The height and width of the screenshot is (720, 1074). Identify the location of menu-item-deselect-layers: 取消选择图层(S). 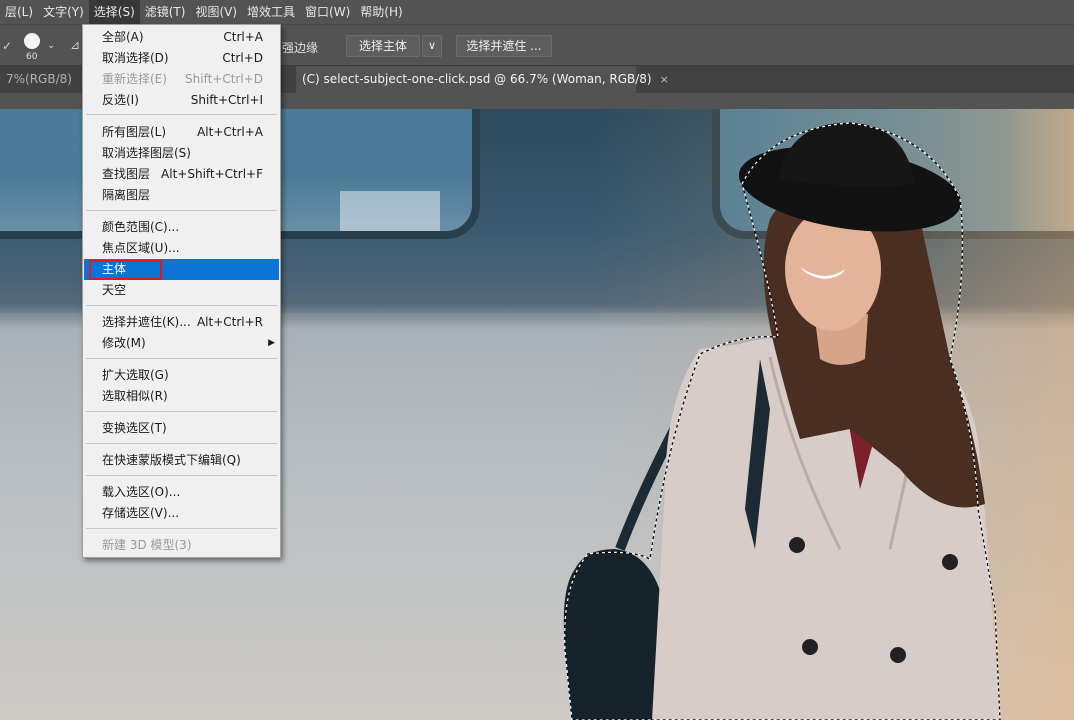
(181, 153).